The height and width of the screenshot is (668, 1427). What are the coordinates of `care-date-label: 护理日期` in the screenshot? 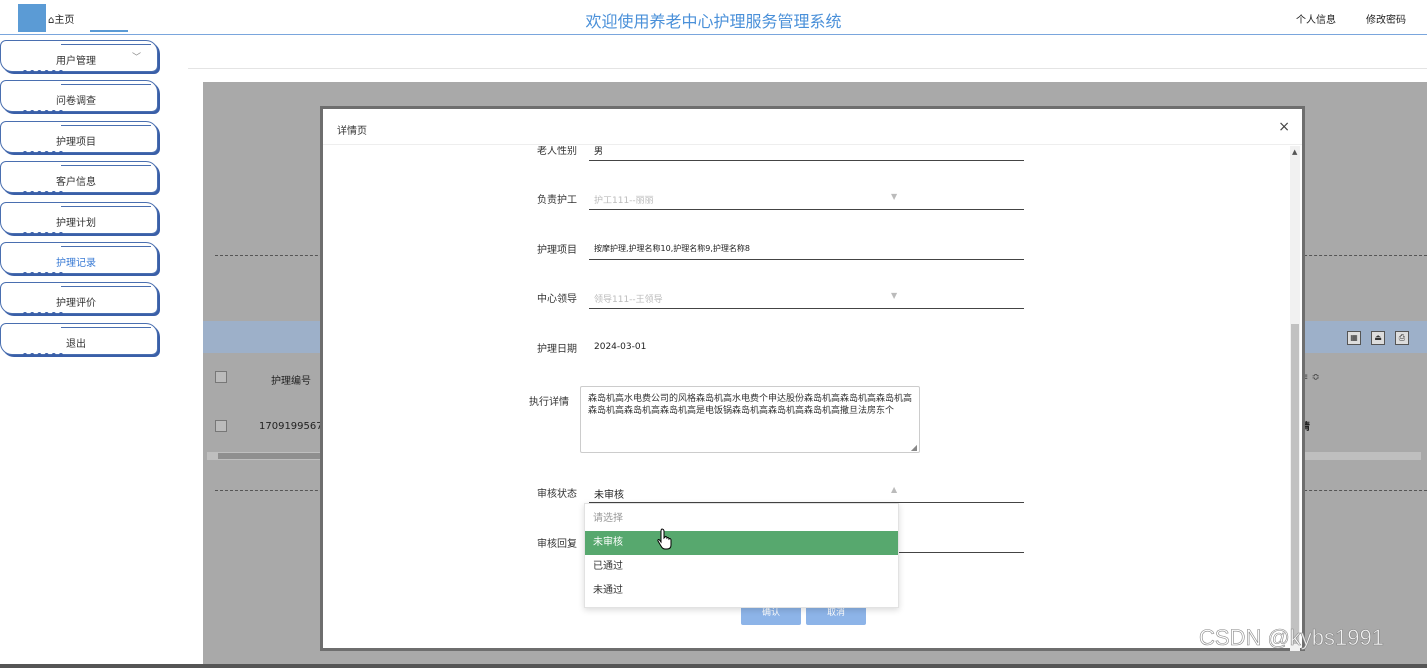 It's located at (557, 349).